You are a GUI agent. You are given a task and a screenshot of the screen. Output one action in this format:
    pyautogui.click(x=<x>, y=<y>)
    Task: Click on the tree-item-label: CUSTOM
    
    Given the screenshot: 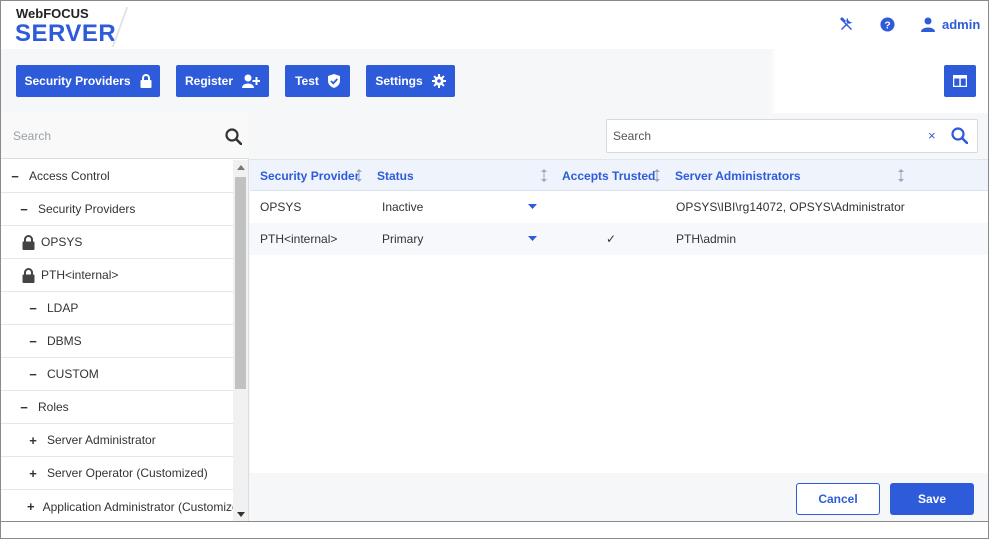 What is the action you would take?
    pyautogui.click(x=73, y=374)
    